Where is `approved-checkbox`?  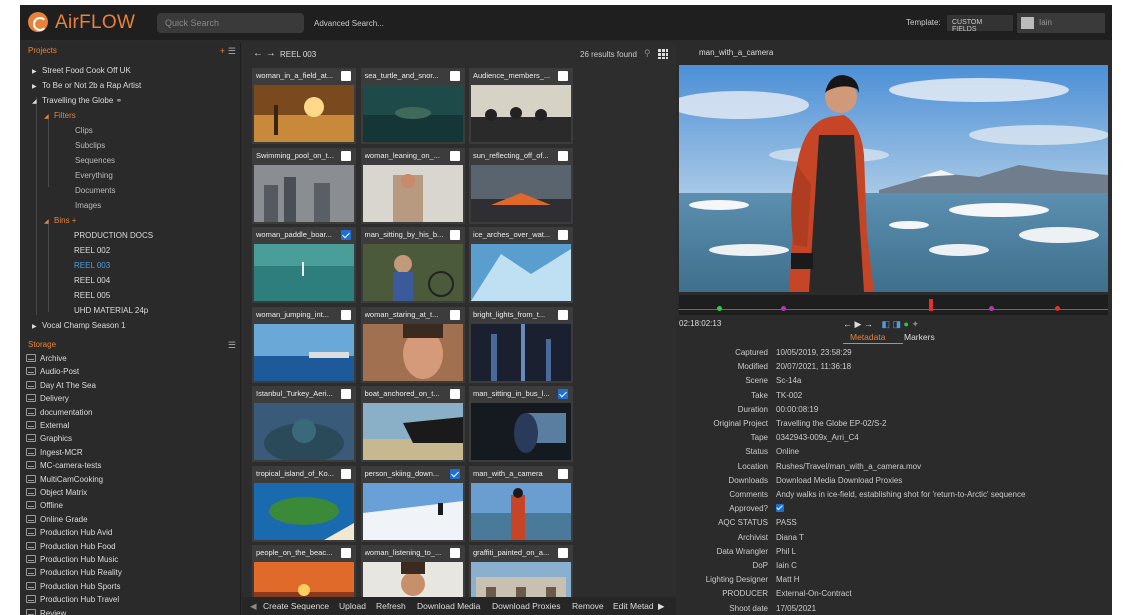
approved-checkbox is located at coordinates (780, 508).